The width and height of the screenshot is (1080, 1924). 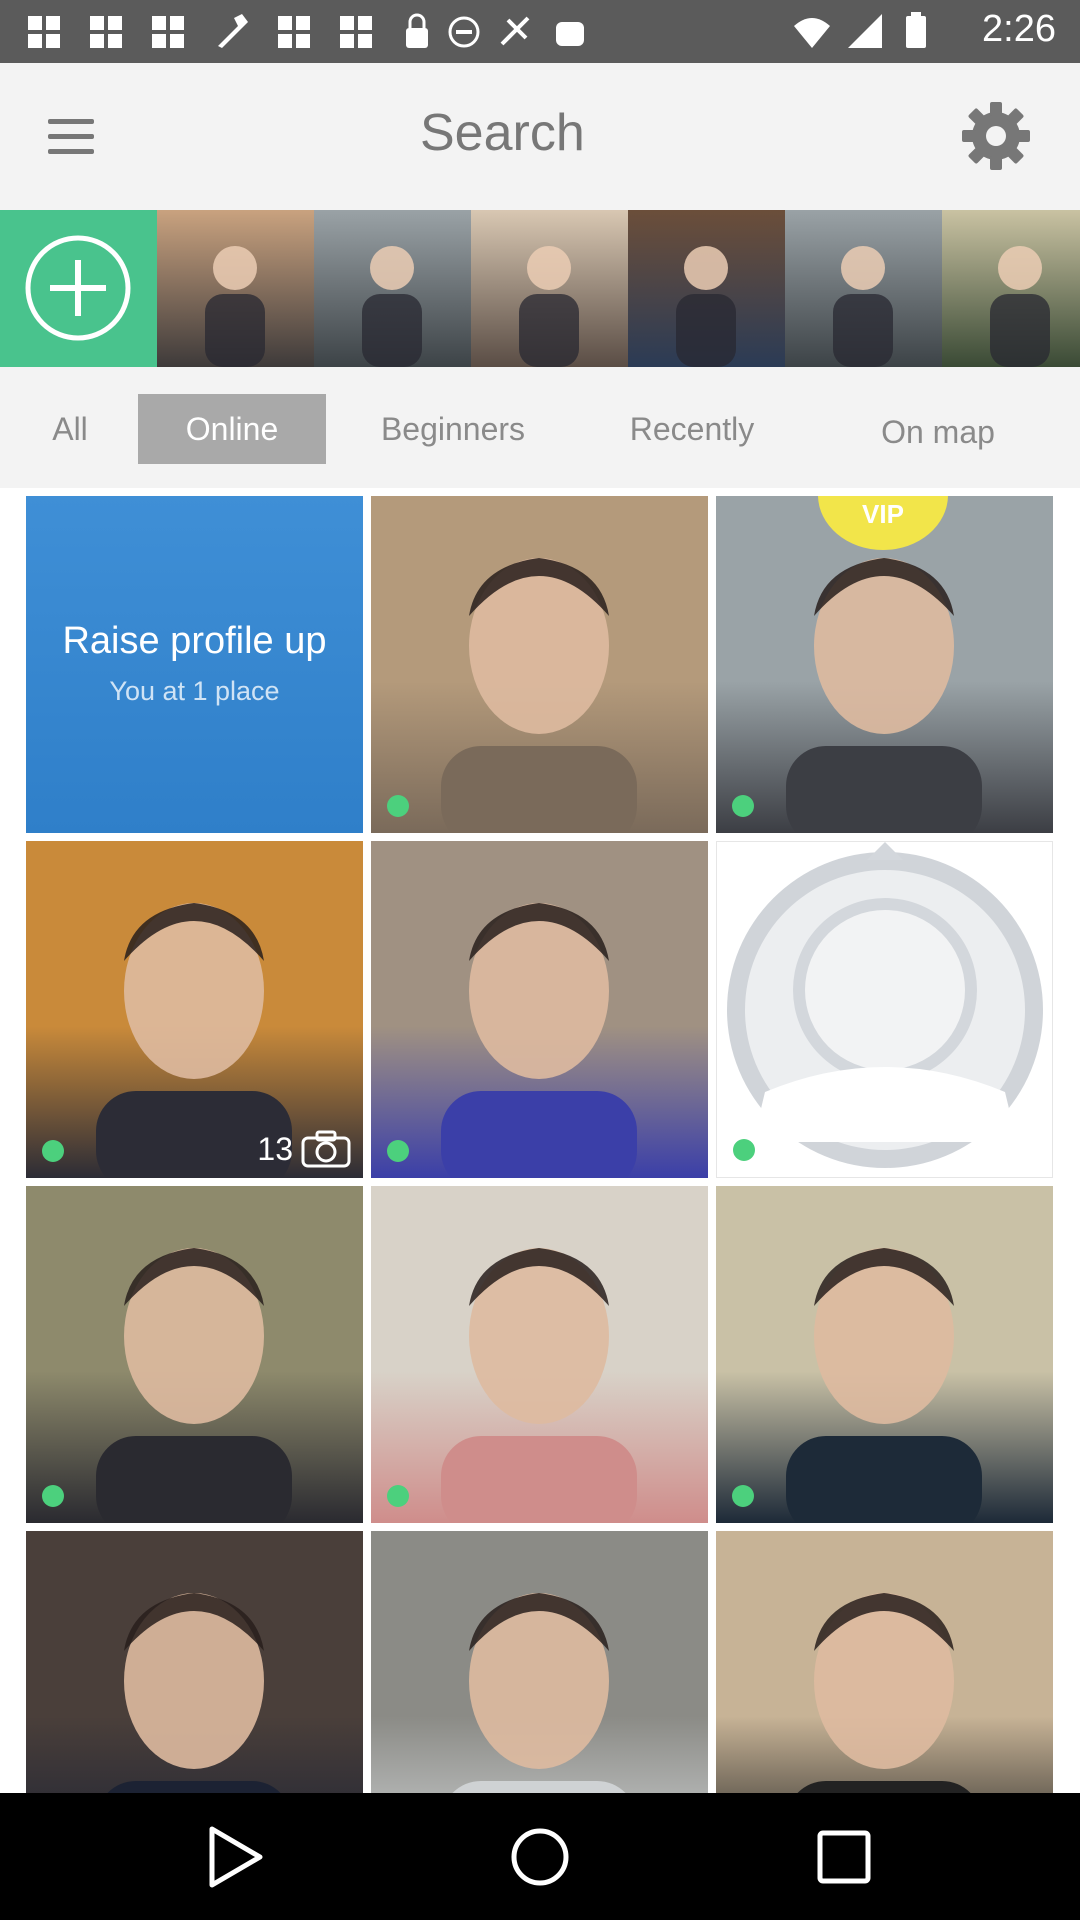 I want to click on raise-profile-card: Raise profile up You at 1 place, so click(x=194, y=664).